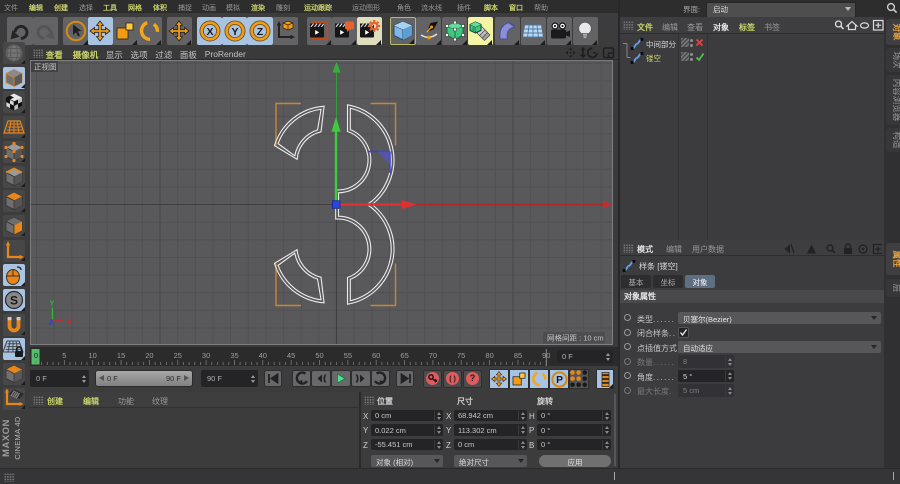  Describe the element at coordinates (575, 338) in the screenshot. I see `svg-text: 网格间距 : 10 cm` at that location.